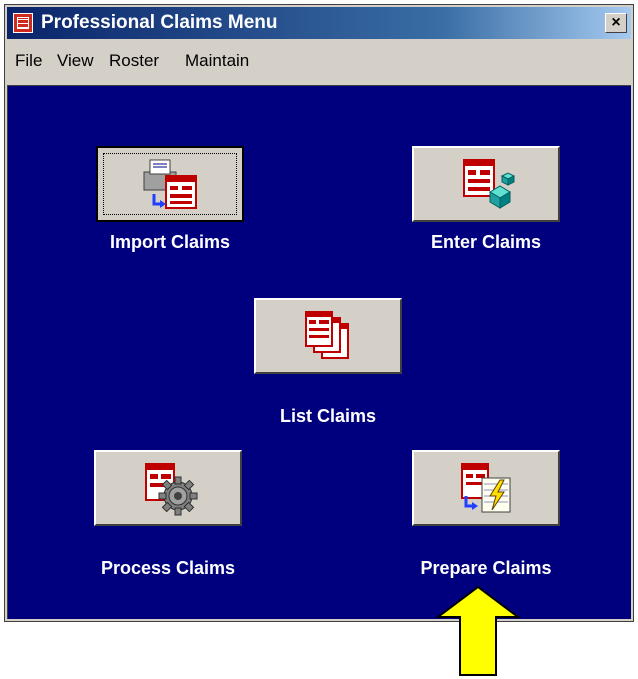  I want to click on enter-claims-button, so click(486, 184).